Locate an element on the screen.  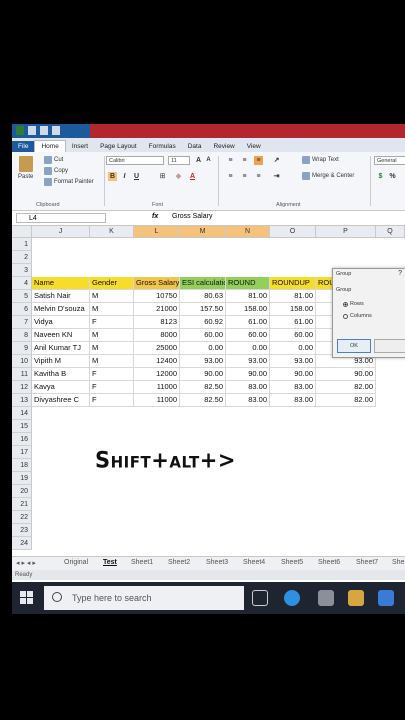
currency-icon: $ is located at coordinates (380, 176).